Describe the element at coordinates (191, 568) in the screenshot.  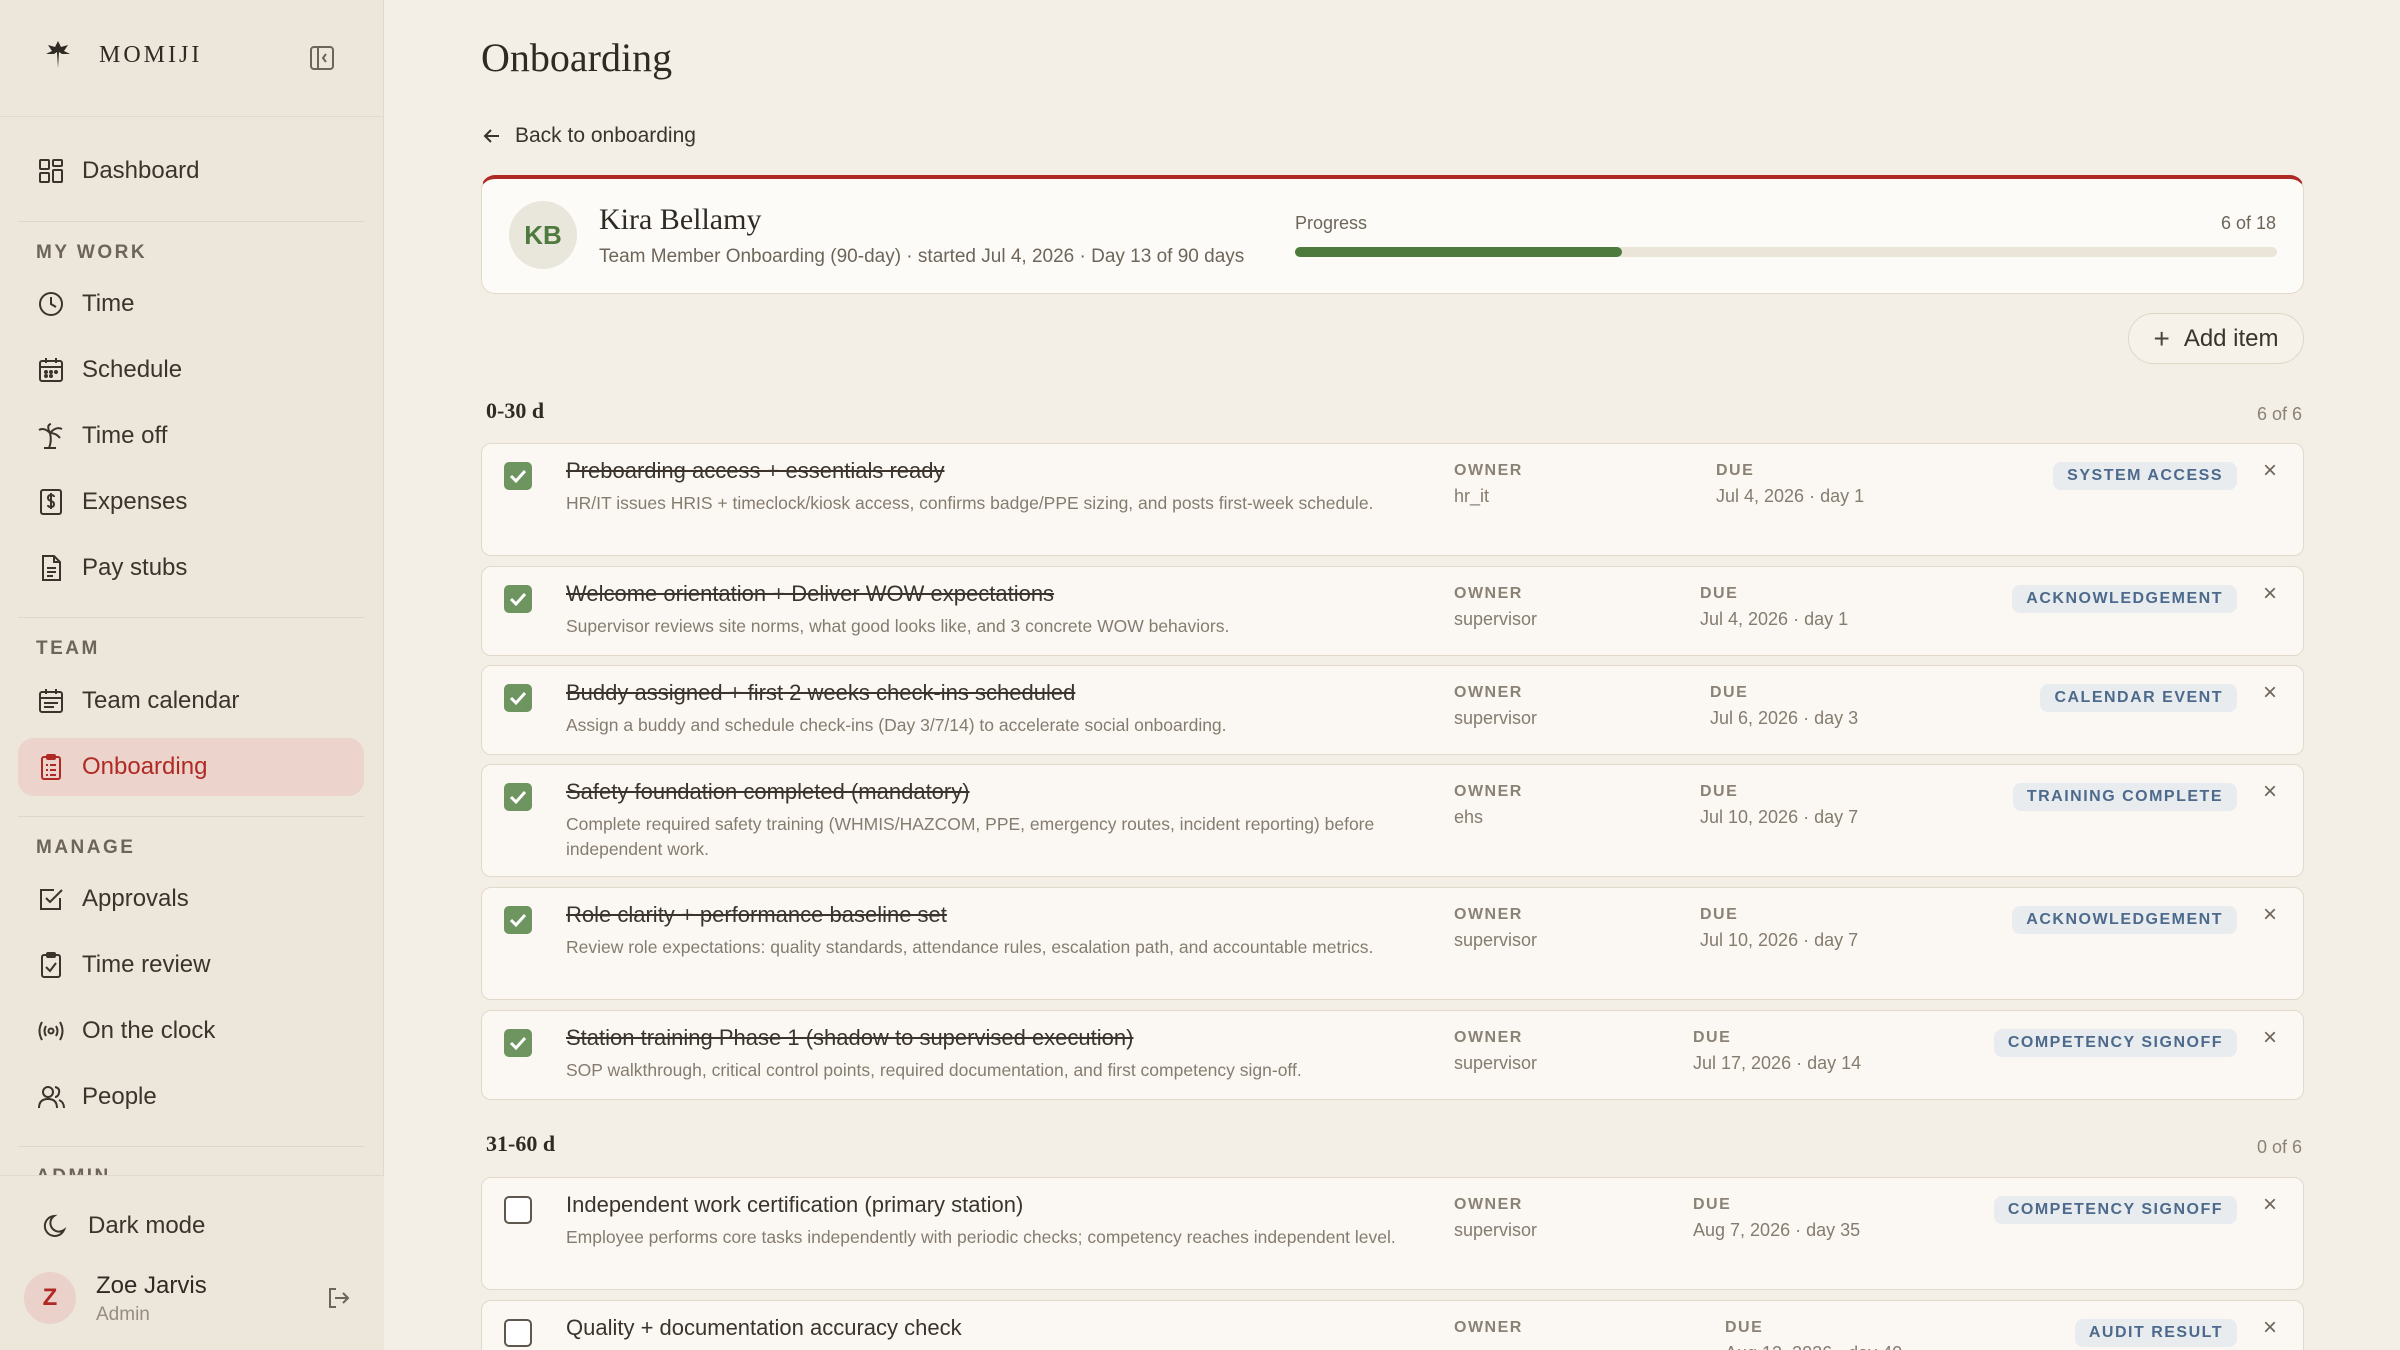
I see `nav-pay-stubs: Pay stubs` at that location.